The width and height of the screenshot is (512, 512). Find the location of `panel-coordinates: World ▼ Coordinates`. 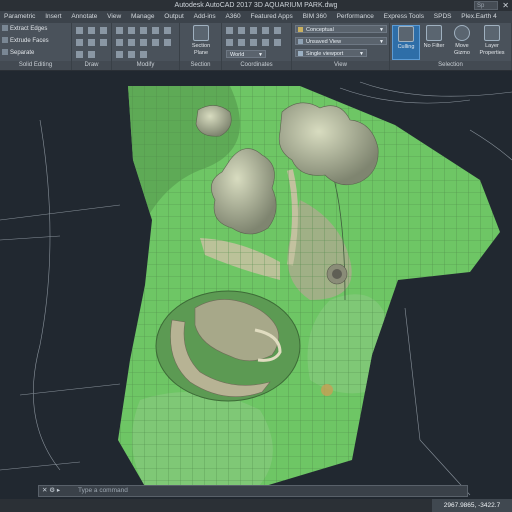

panel-coordinates: World ▼ Coordinates is located at coordinates (257, 46).